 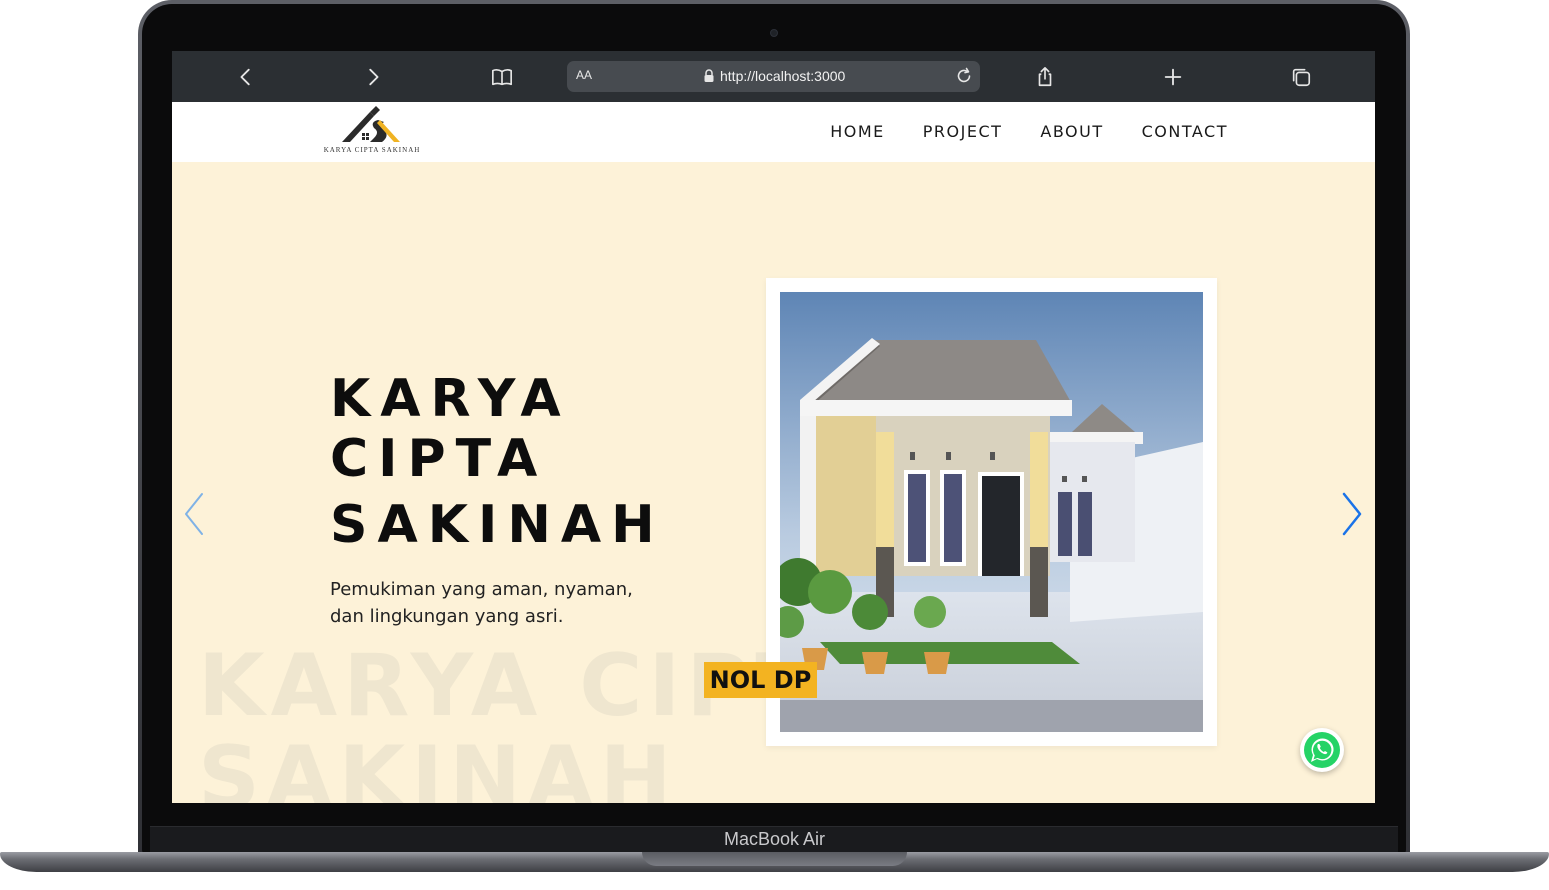 I want to click on new-tab-icon, so click(x=1173, y=77).